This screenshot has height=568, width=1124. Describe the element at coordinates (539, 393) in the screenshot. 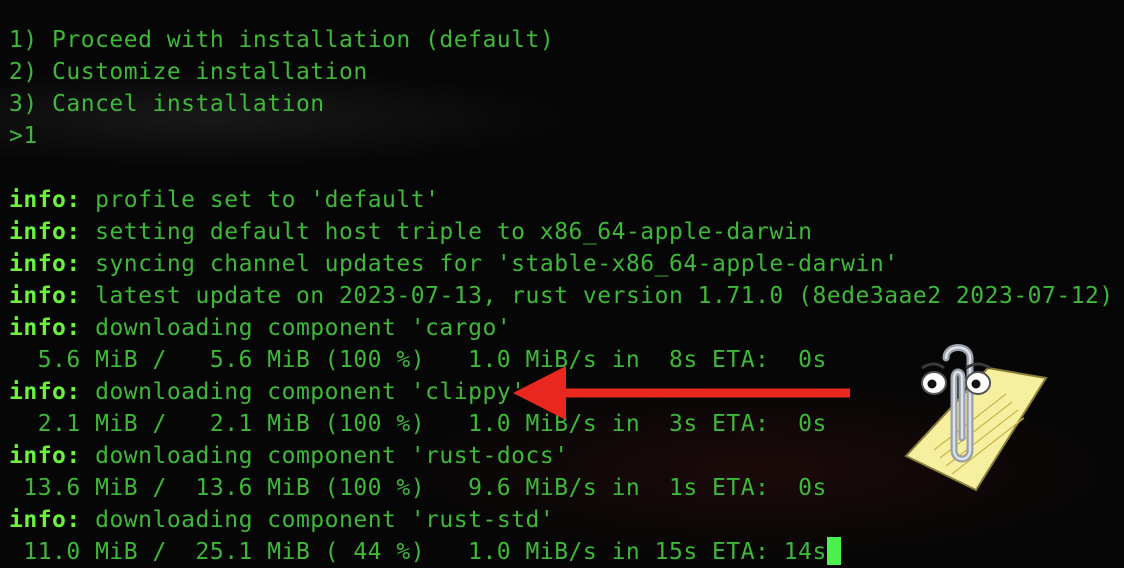

I see `arrow-head-icon` at that location.